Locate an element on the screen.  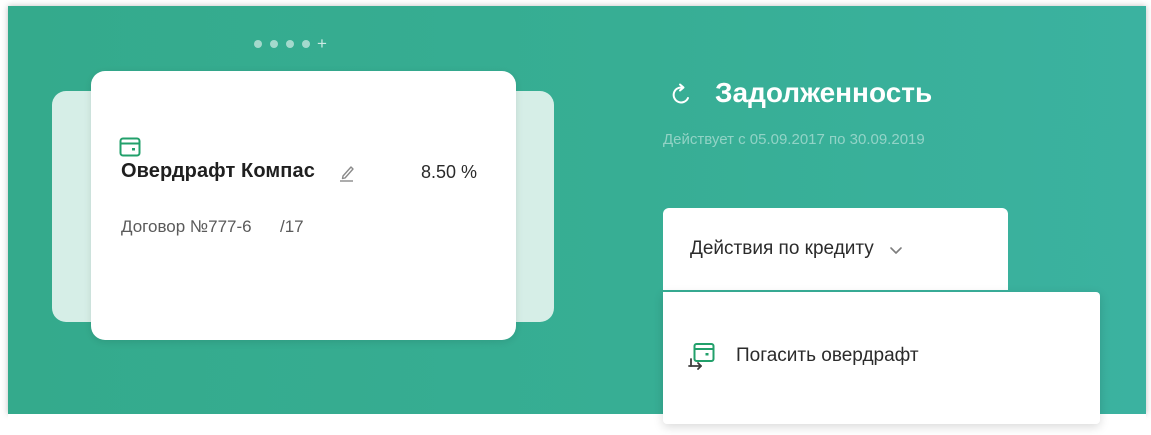
credit-actions-button: Действия по кредиту is located at coordinates (835, 249).